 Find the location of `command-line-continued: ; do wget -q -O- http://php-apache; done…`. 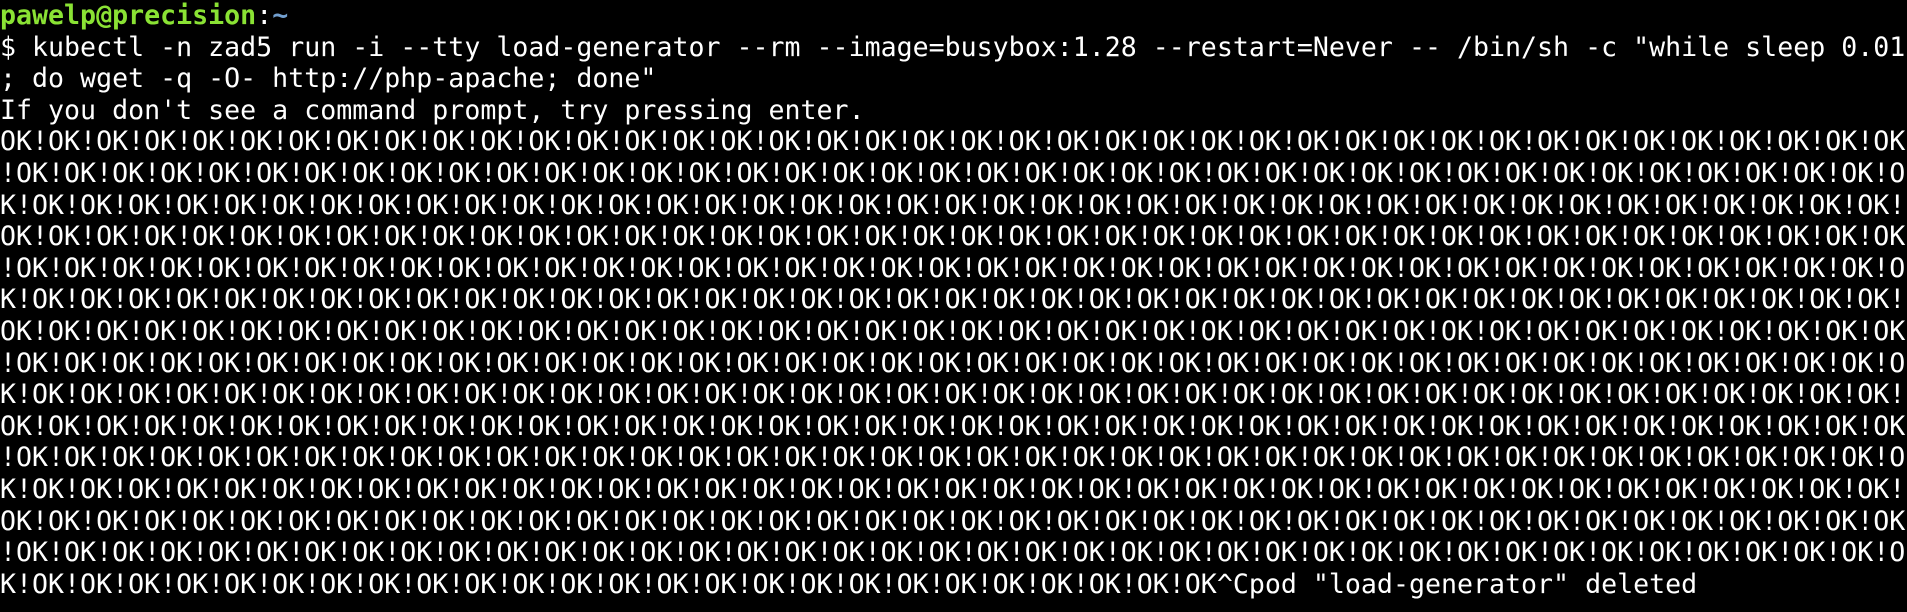

command-line-continued: ; do wget -q -O- http://php-apache; done… is located at coordinates (328, 79).